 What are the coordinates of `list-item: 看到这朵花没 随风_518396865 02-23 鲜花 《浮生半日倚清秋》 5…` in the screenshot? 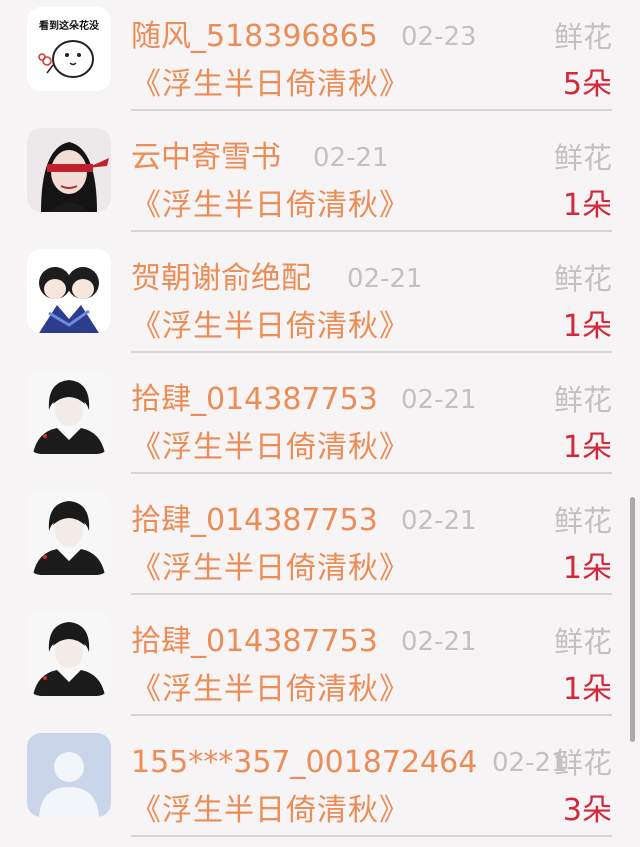 It's located at (320, 60).